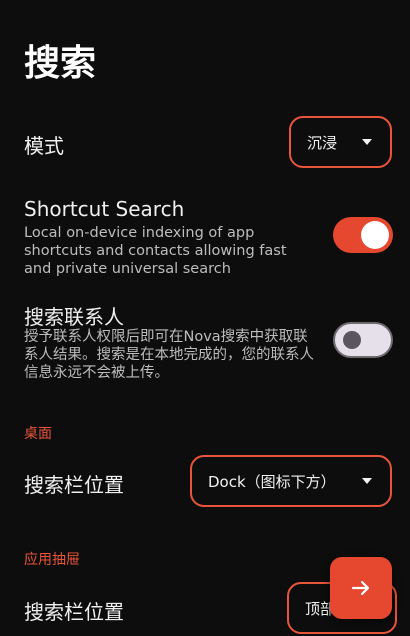 Image resolution: width=410 pixels, height=636 pixels. Describe the element at coordinates (104, 209) in the screenshot. I see `shortcut-search-label: Shortcut Search` at that location.